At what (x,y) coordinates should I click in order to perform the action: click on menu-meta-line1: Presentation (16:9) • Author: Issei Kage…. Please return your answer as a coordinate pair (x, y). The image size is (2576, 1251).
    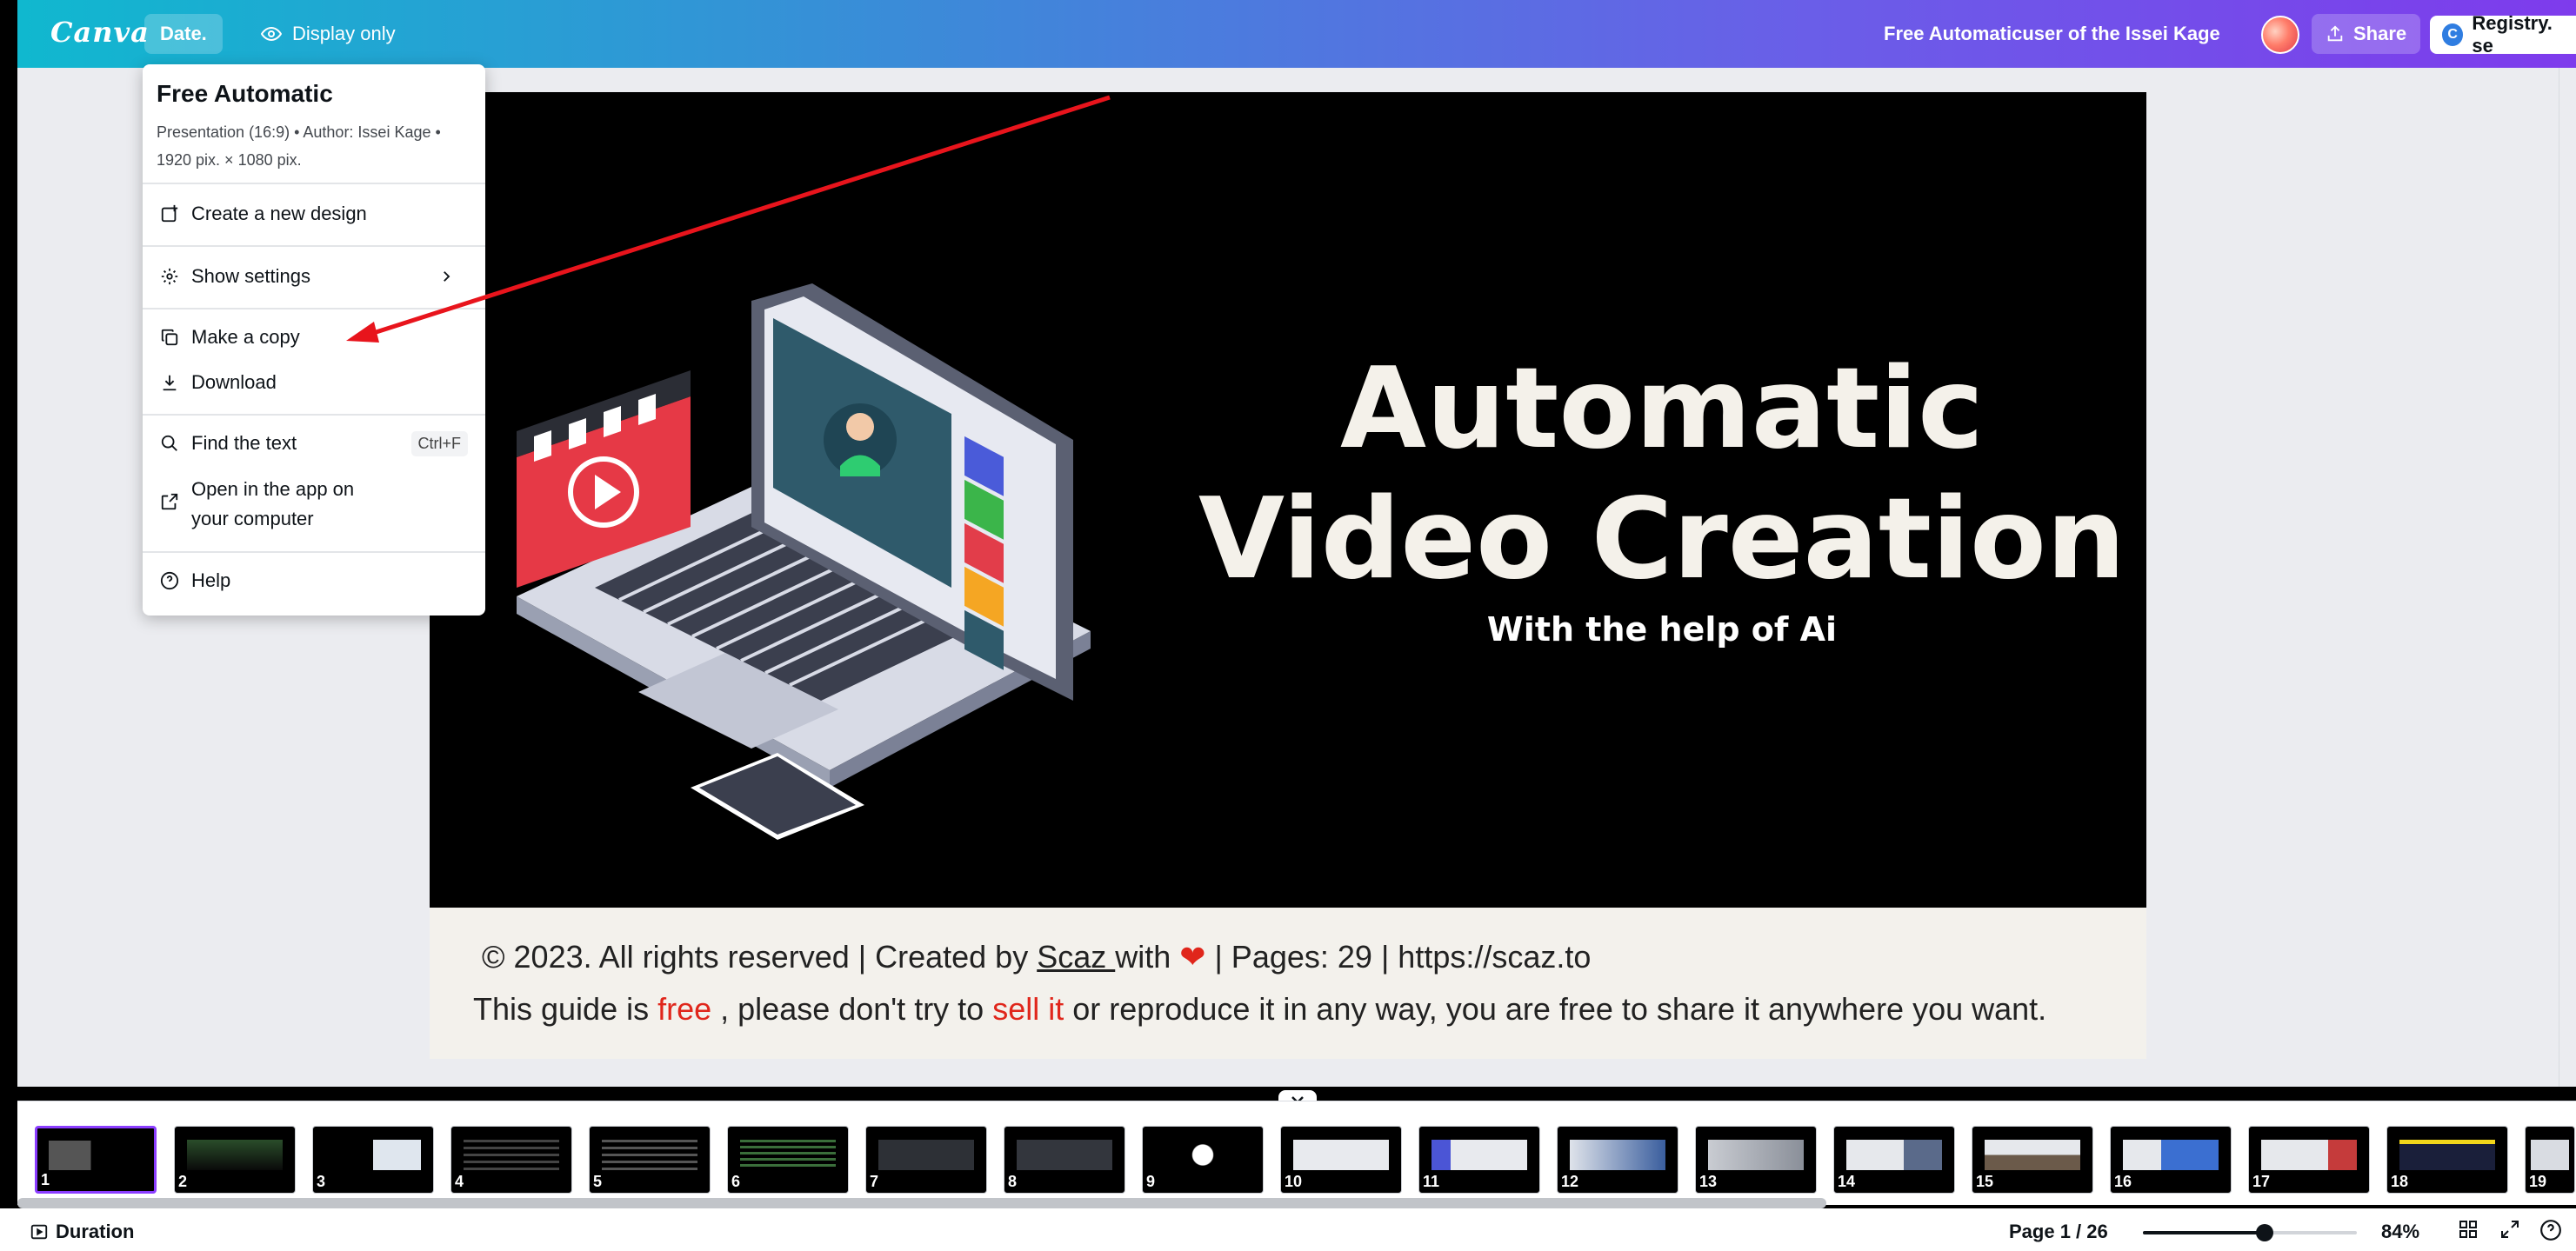
    Looking at the image, I should click on (299, 132).